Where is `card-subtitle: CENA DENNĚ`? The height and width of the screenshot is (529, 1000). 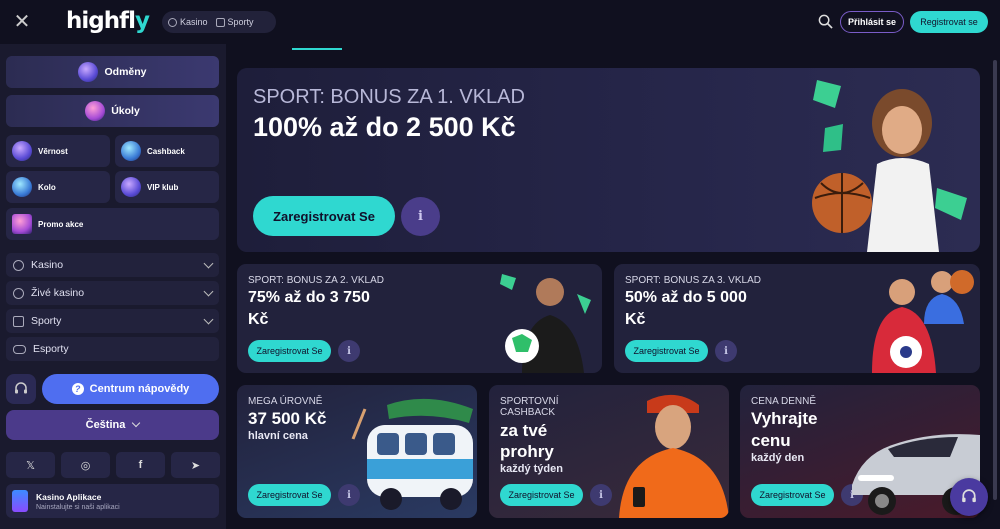
card-subtitle: CENA DENNĚ is located at coordinates (784, 401).